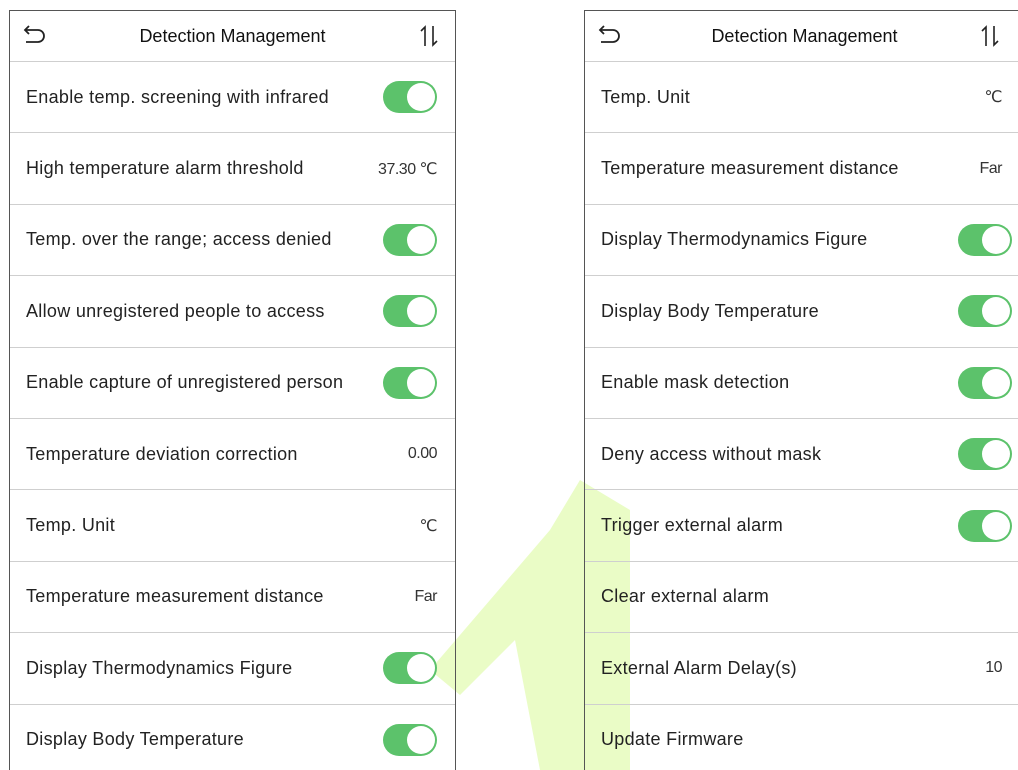 The height and width of the screenshot is (770, 1018). Describe the element at coordinates (162, 453) in the screenshot. I see `row-label: Temperature deviation correction` at that location.